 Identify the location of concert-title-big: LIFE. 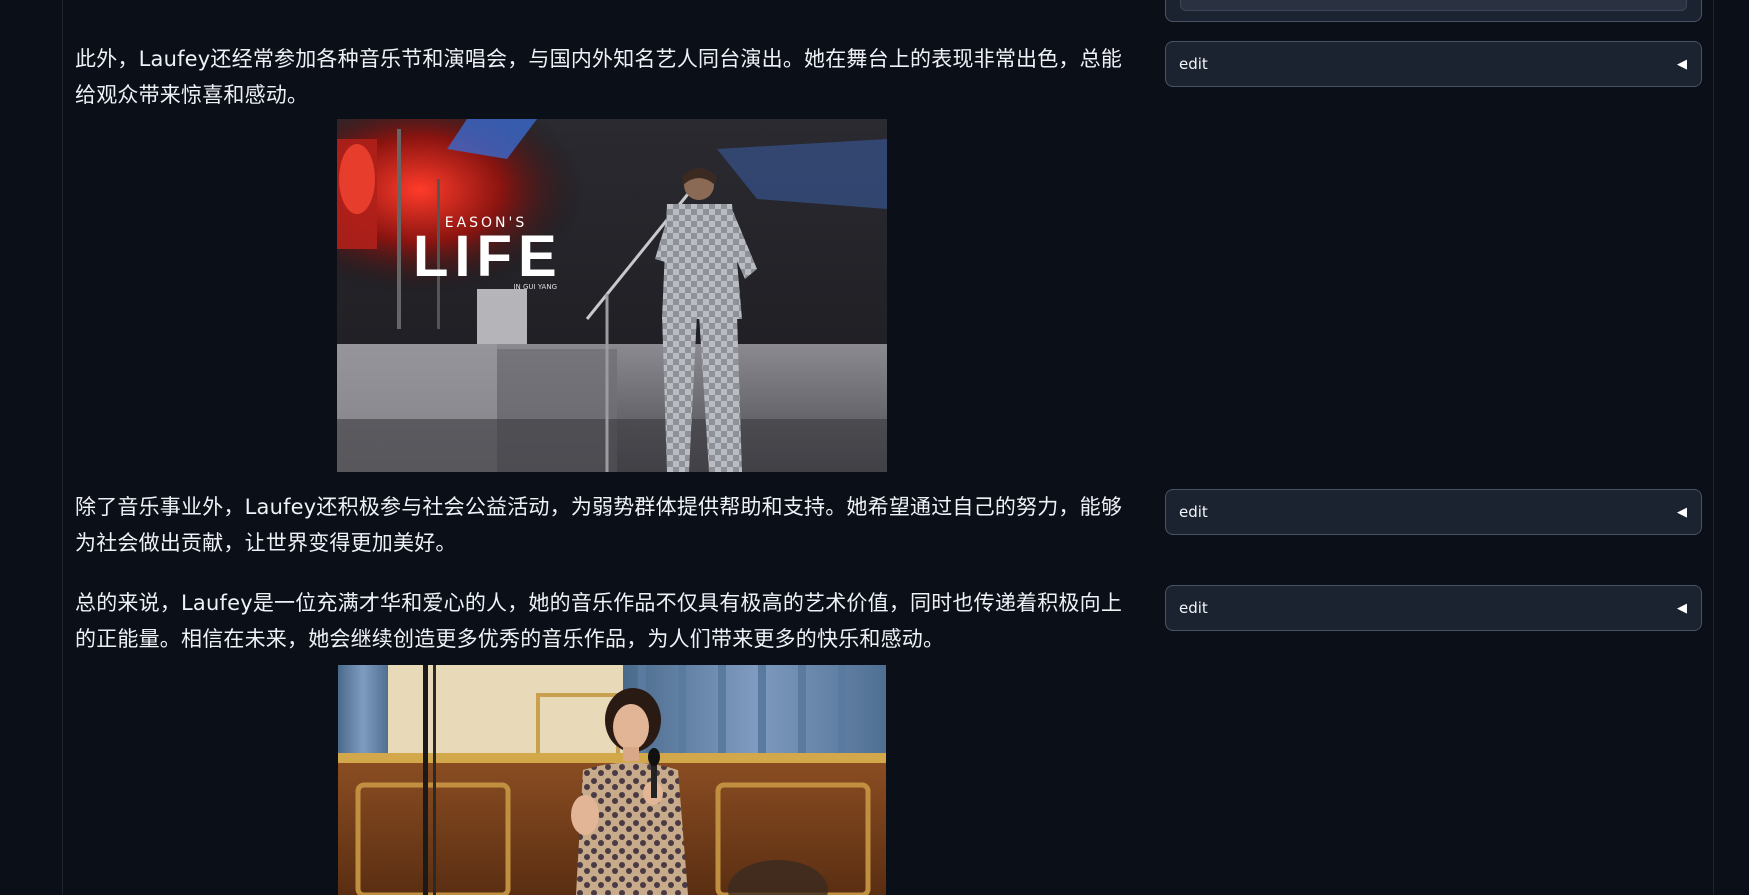
(488, 256).